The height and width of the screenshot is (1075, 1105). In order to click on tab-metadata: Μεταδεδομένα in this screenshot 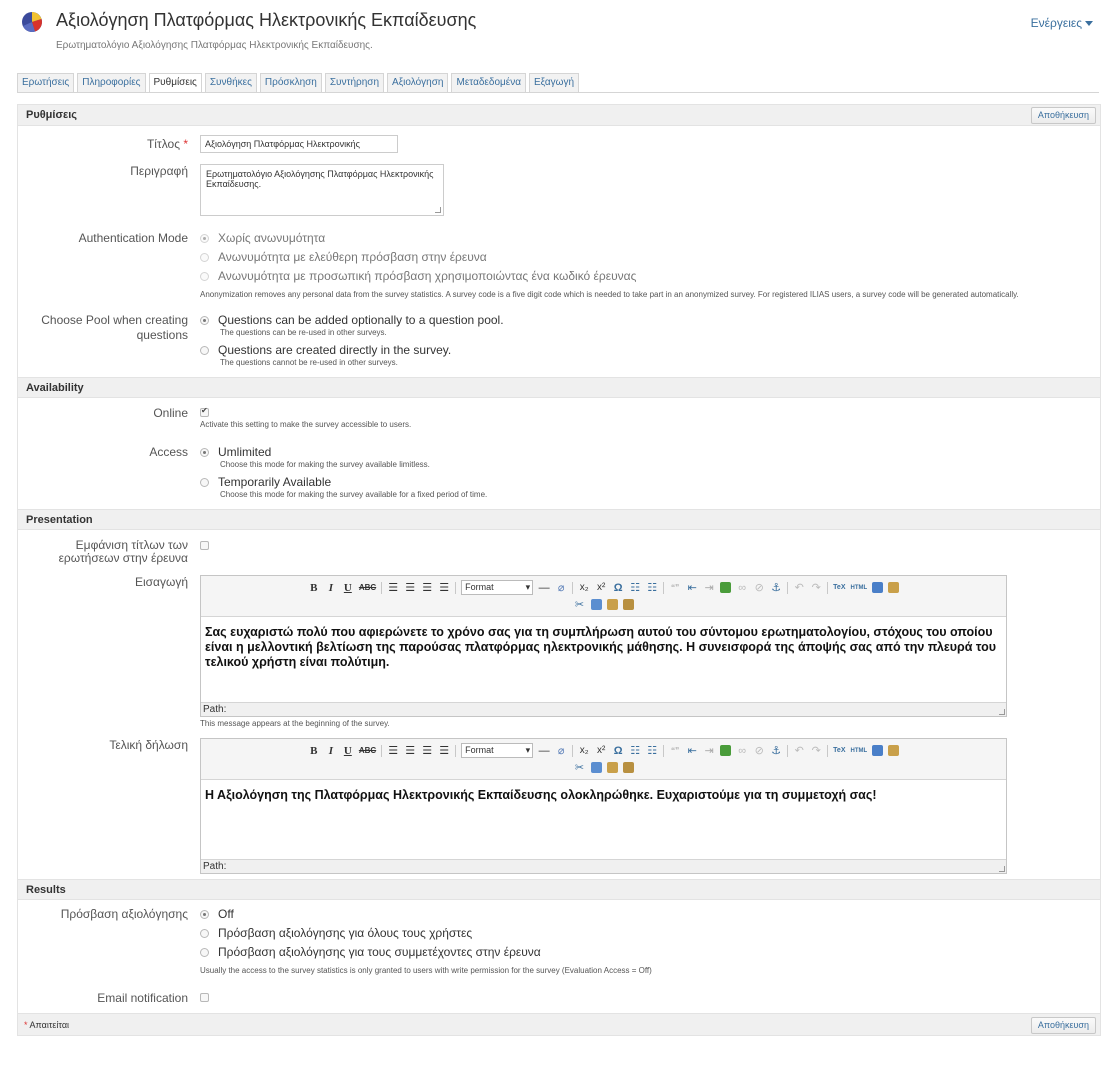, I will do `click(489, 82)`.